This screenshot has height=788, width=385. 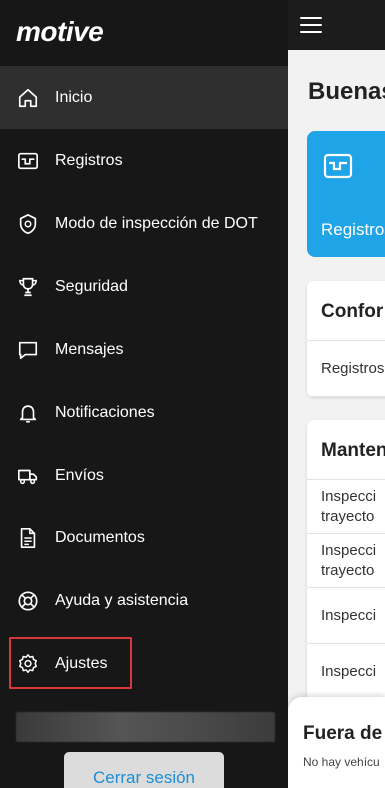 What do you see at coordinates (346, 450) in the screenshot?
I see `maintenance-title: Manten` at bounding box center [346, 450].